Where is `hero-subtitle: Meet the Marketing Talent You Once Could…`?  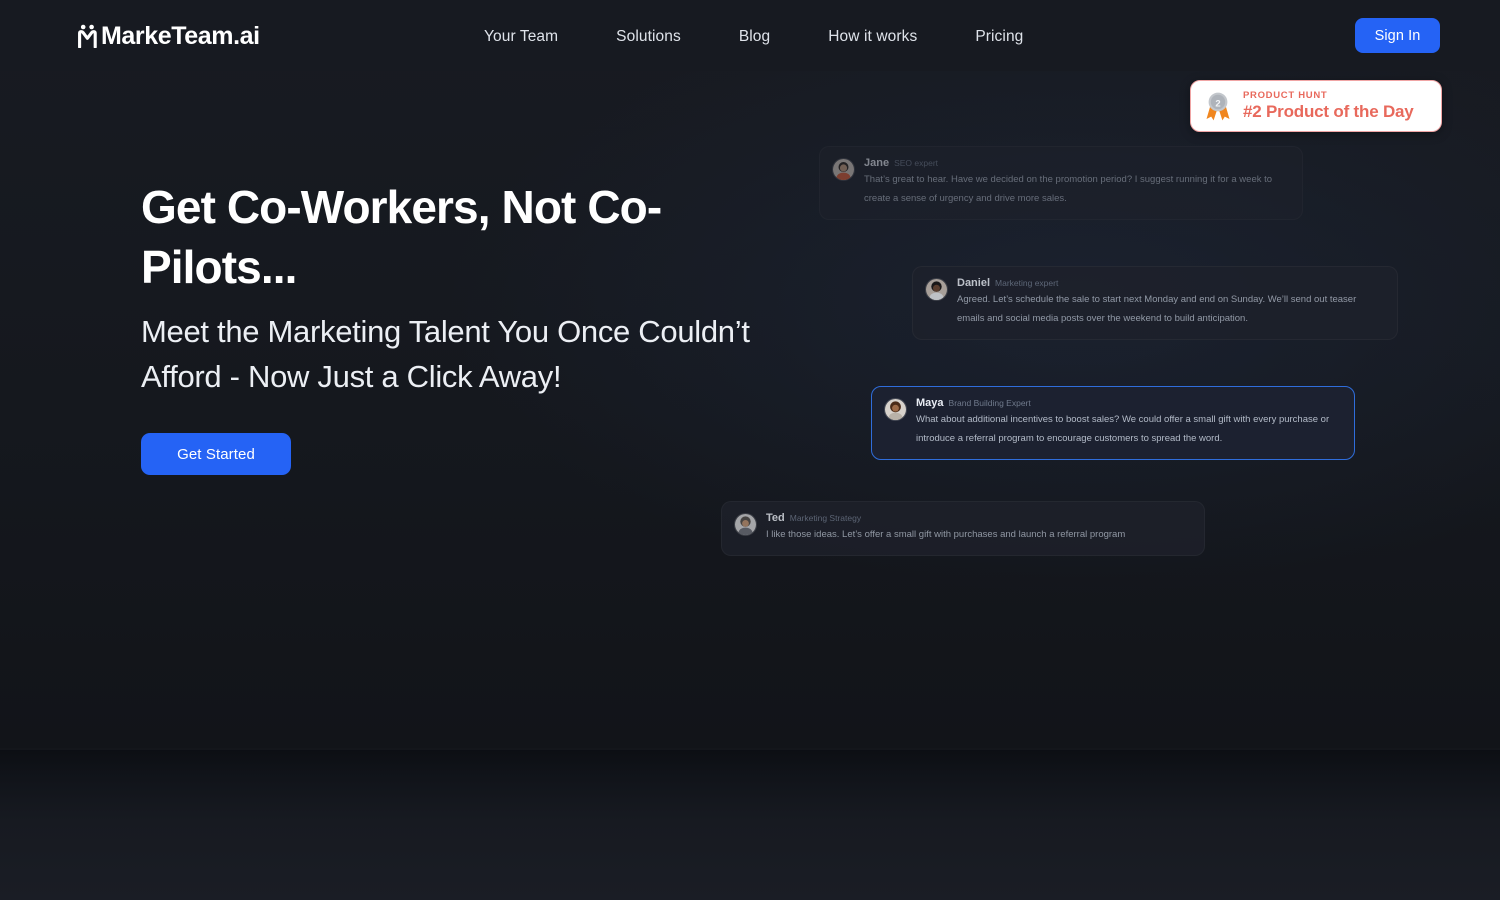
hero-subtitle: Meet the Marketing Talent You Once Could… is located at coordinates (445, 354).